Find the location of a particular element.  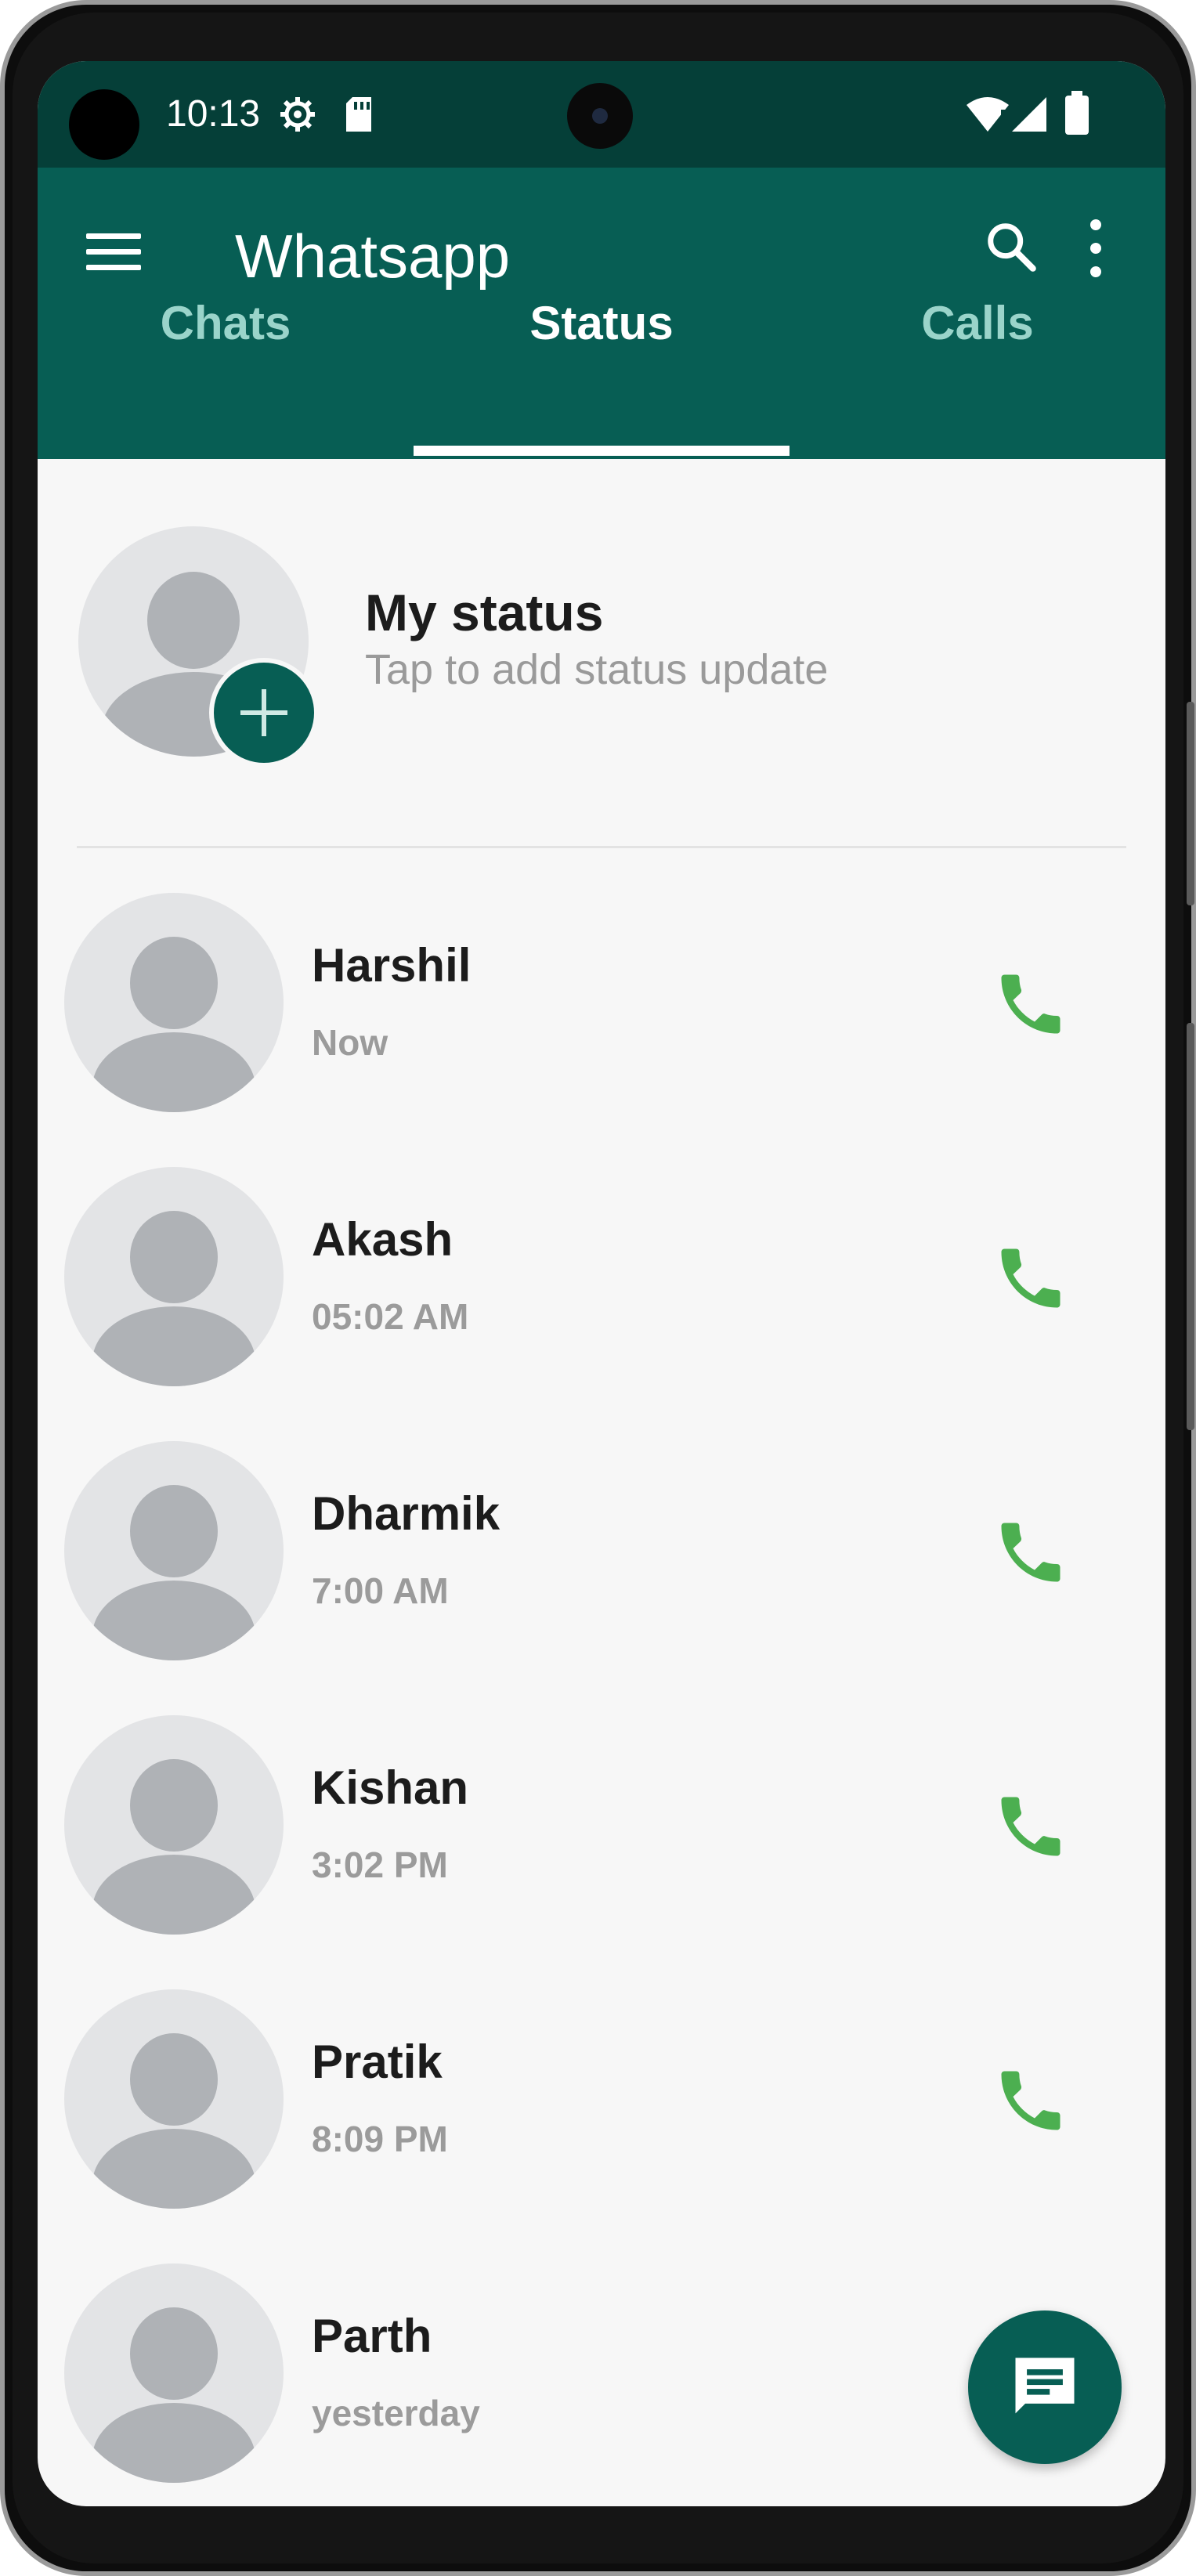

contact-time: 05:02 AM is located at coordinates (390, 1316).